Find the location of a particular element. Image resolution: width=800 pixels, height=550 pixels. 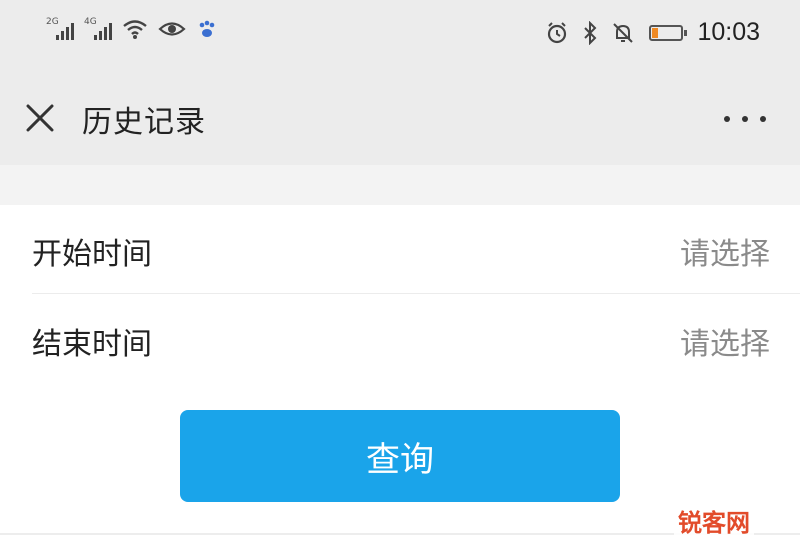

close-button is located at coordinates (40, 118).